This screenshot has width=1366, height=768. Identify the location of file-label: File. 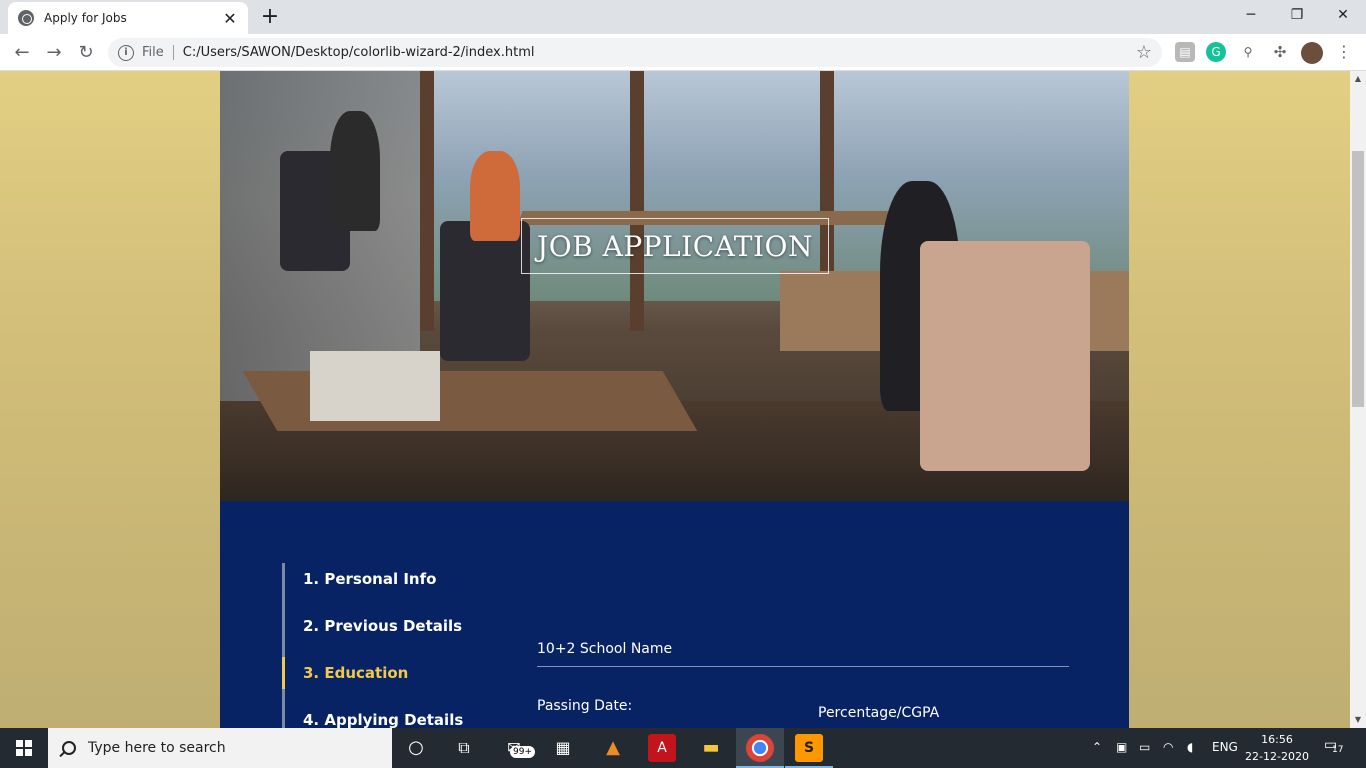
(158, 52).